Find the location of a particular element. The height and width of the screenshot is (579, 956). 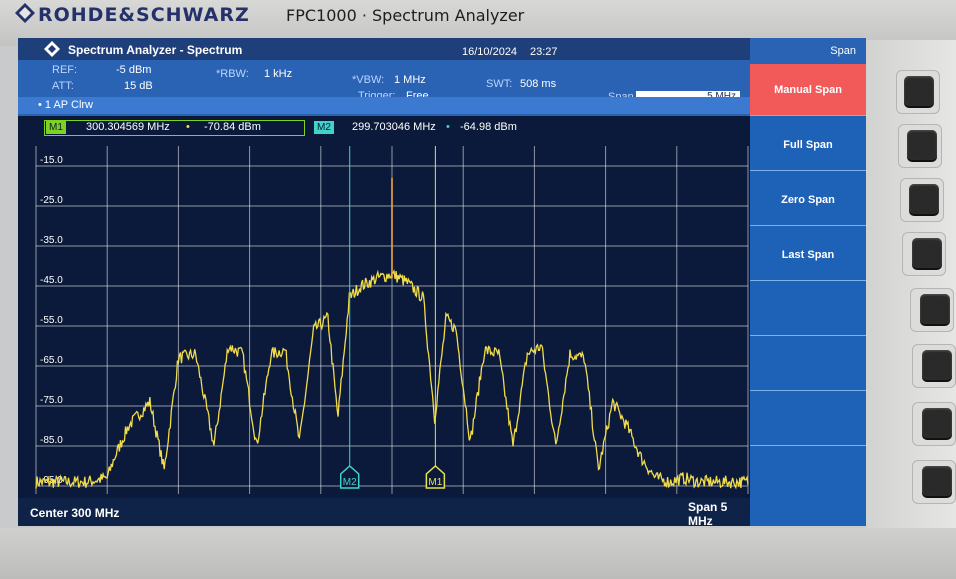

y-tick-label: -45.0 is located at coordinates (51, 280).